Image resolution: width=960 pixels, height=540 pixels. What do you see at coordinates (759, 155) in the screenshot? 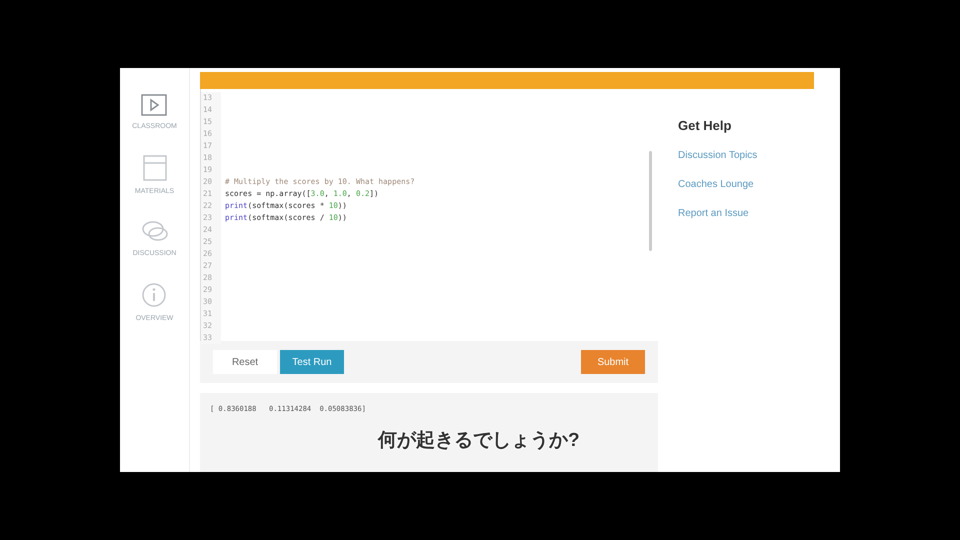
I see `help-link: Discussion Topics` at bounding box center [759, 155].